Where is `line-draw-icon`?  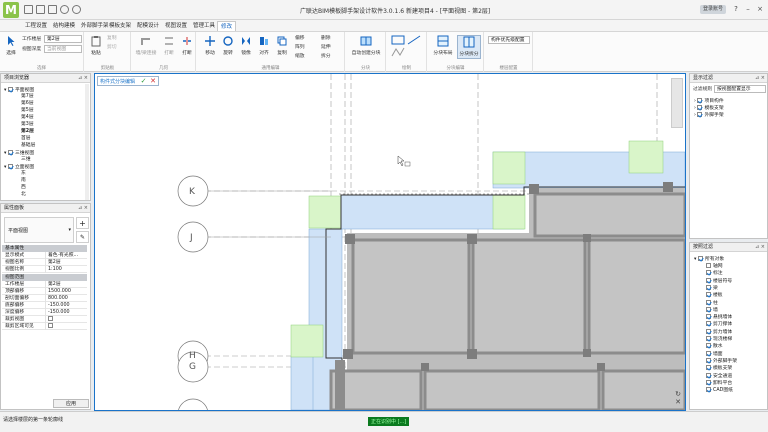
line-draw-icon is located at coordinates (414, 40).